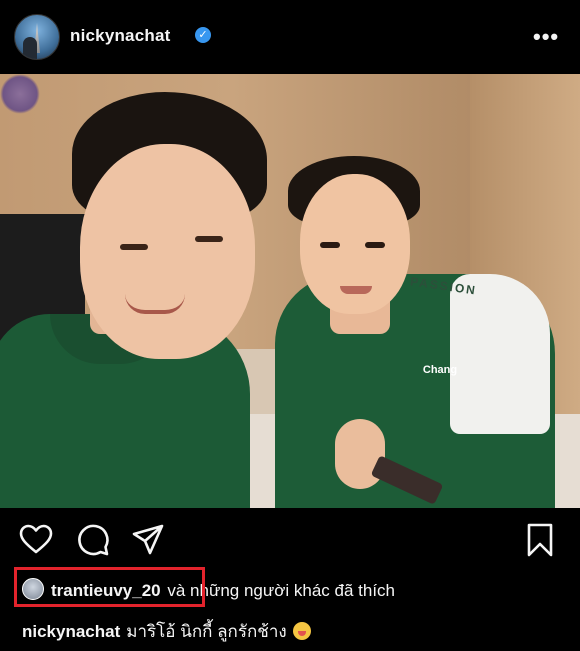 This screenshot has height=651, width=580. I want to click on shirt-logo: Chang, so click(440, 370).